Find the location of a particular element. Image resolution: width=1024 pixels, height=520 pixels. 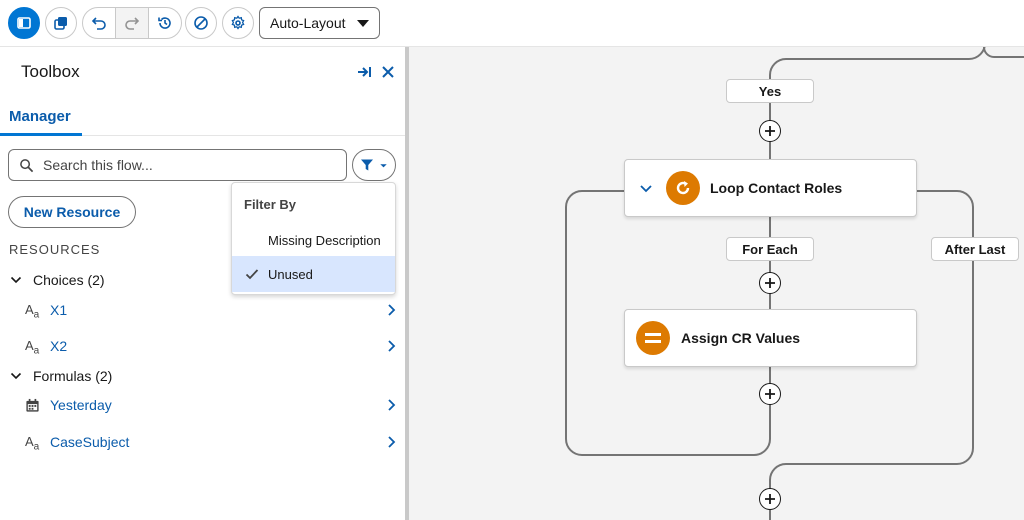

filter-option-missing-description: Missing Description is located at coordinates (313, 240).